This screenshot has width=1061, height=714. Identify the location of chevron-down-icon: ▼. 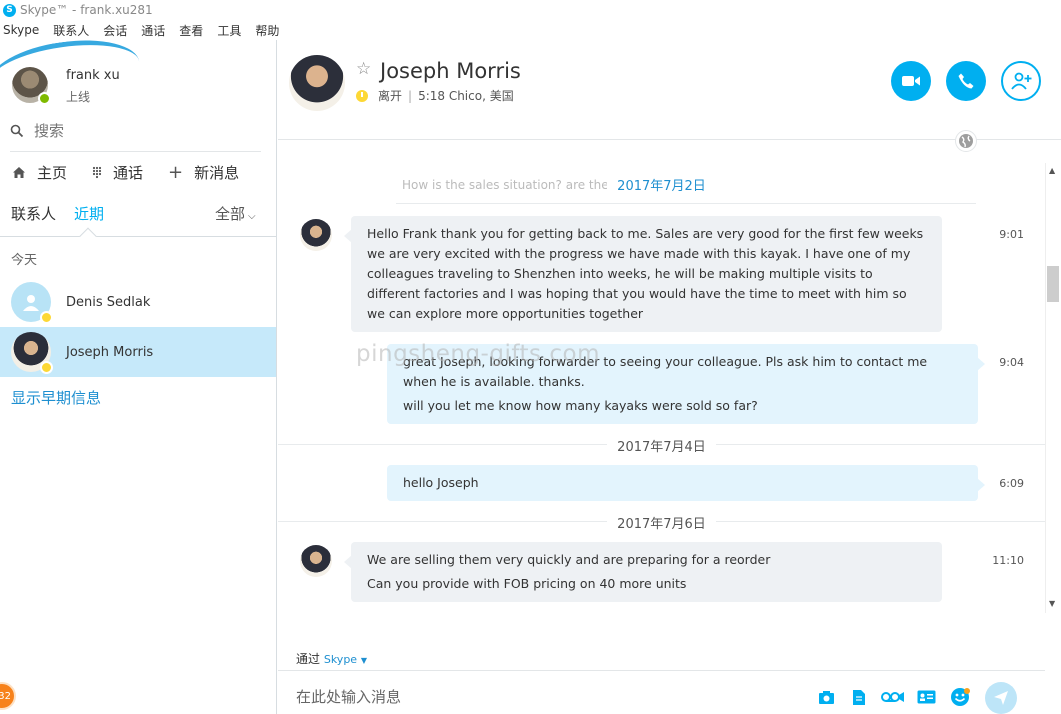
(364, 660).